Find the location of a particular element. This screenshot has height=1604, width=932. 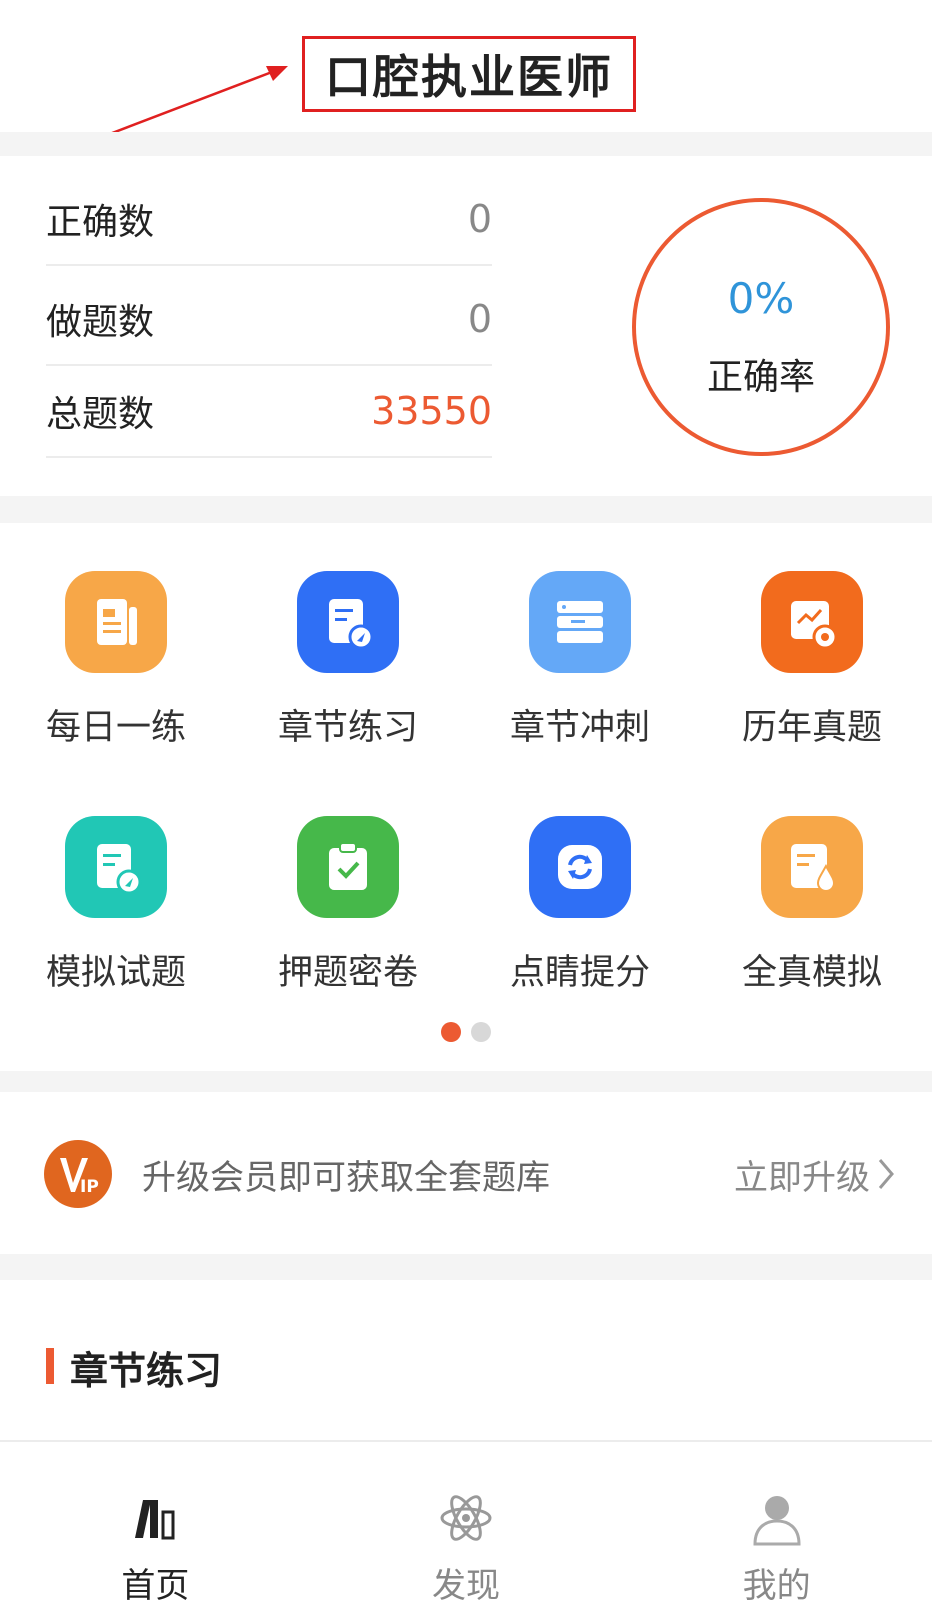

stat-row-done: 做题数 0 is located at coordinates (269, 320).